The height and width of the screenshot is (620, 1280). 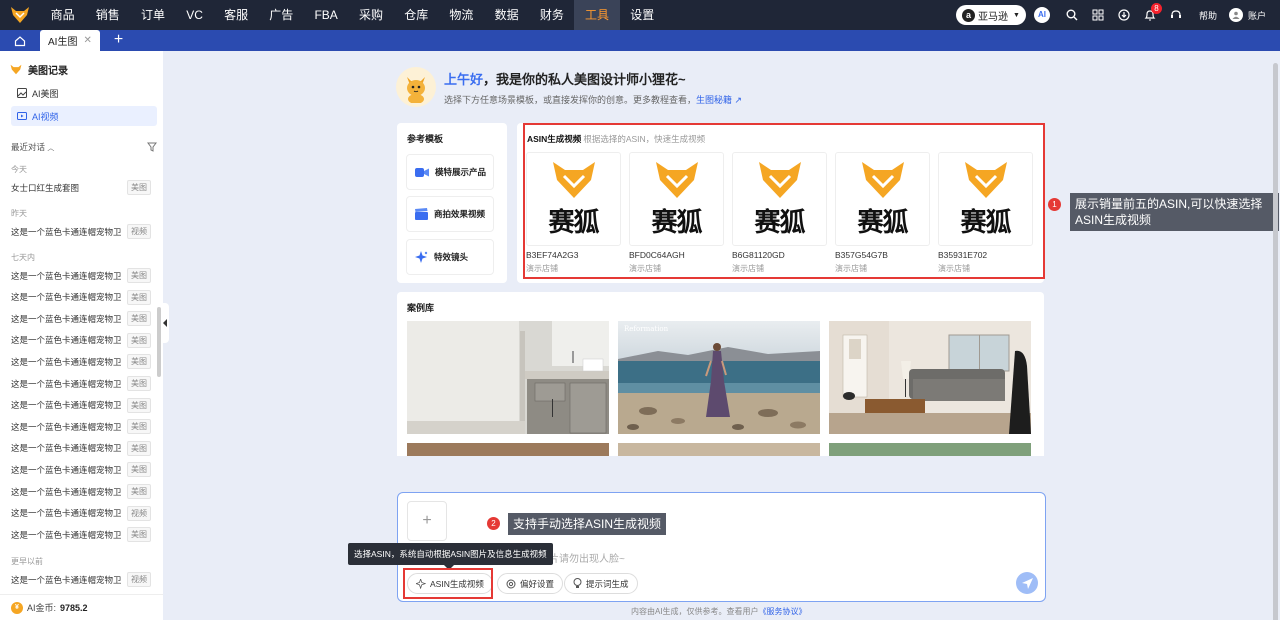 What do you see at coordinates (882, 213) in the screenshot?
I see `asin-product-4: 赛狐 B357G54G7B 演示店铺` at bounding box center [882, 213].